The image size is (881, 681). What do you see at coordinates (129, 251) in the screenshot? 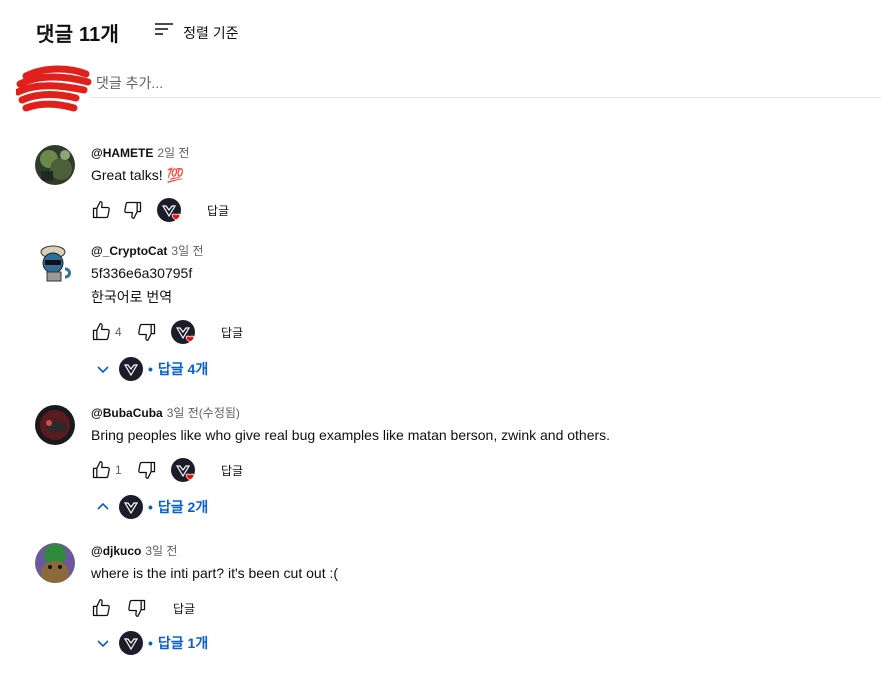
I see `comment-author: @_CryptoCat` at bounding box center [129, 251].